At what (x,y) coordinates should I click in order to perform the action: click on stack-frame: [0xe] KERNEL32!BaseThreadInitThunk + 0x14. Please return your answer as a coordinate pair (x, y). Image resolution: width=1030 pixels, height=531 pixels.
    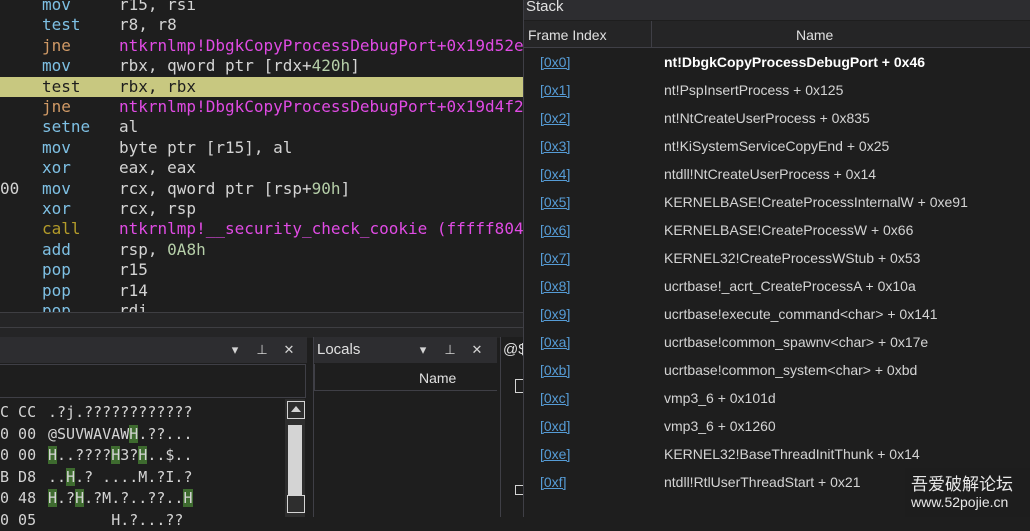
    Looking at the image, I should click on (777, 454).